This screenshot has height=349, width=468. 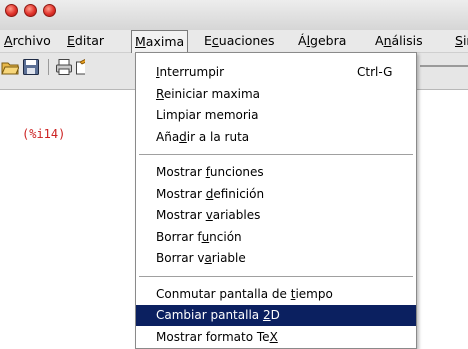 What do you see at coordinates (30, 10) in the screenshot?
I see `minimize-window-button` at bounding box center [30, 10].